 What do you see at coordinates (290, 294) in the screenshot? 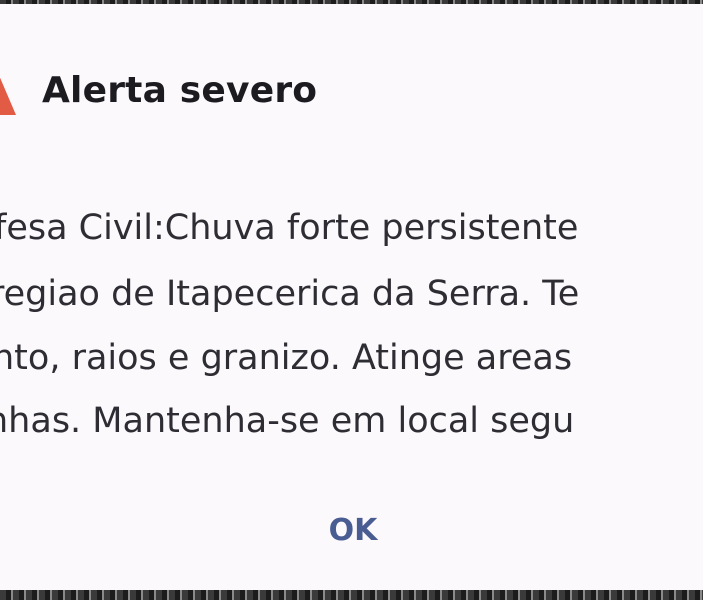
I see `alert-message-line: regiao de Itapecerica da Serra. Te` at bounding box center [290, 294].